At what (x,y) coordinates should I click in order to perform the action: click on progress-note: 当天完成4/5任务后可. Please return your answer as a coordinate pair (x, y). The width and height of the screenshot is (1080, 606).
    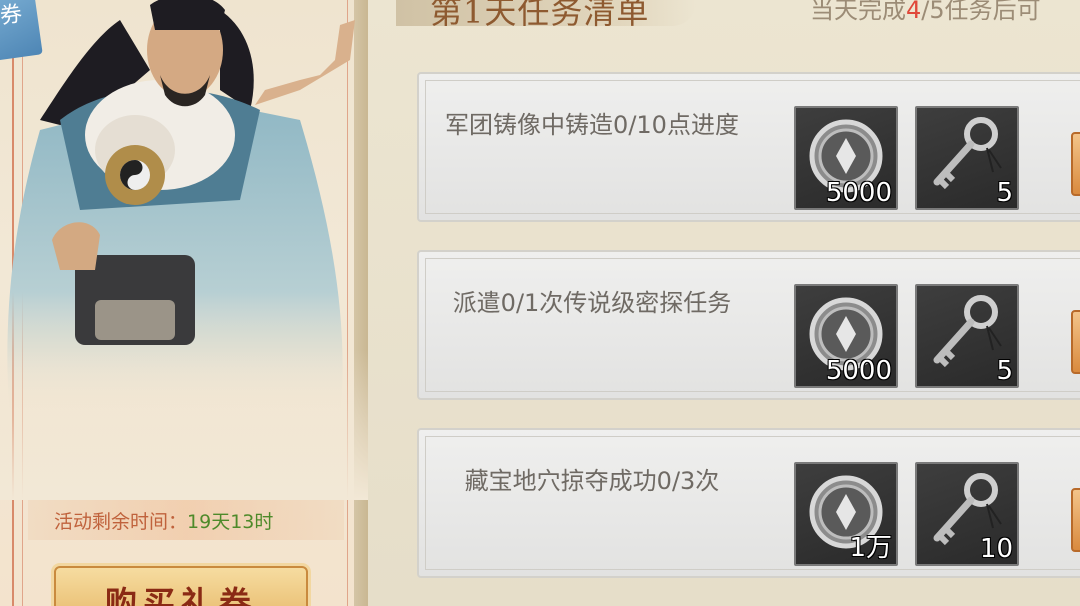
    Looking at the image, I should click on (925, 12).